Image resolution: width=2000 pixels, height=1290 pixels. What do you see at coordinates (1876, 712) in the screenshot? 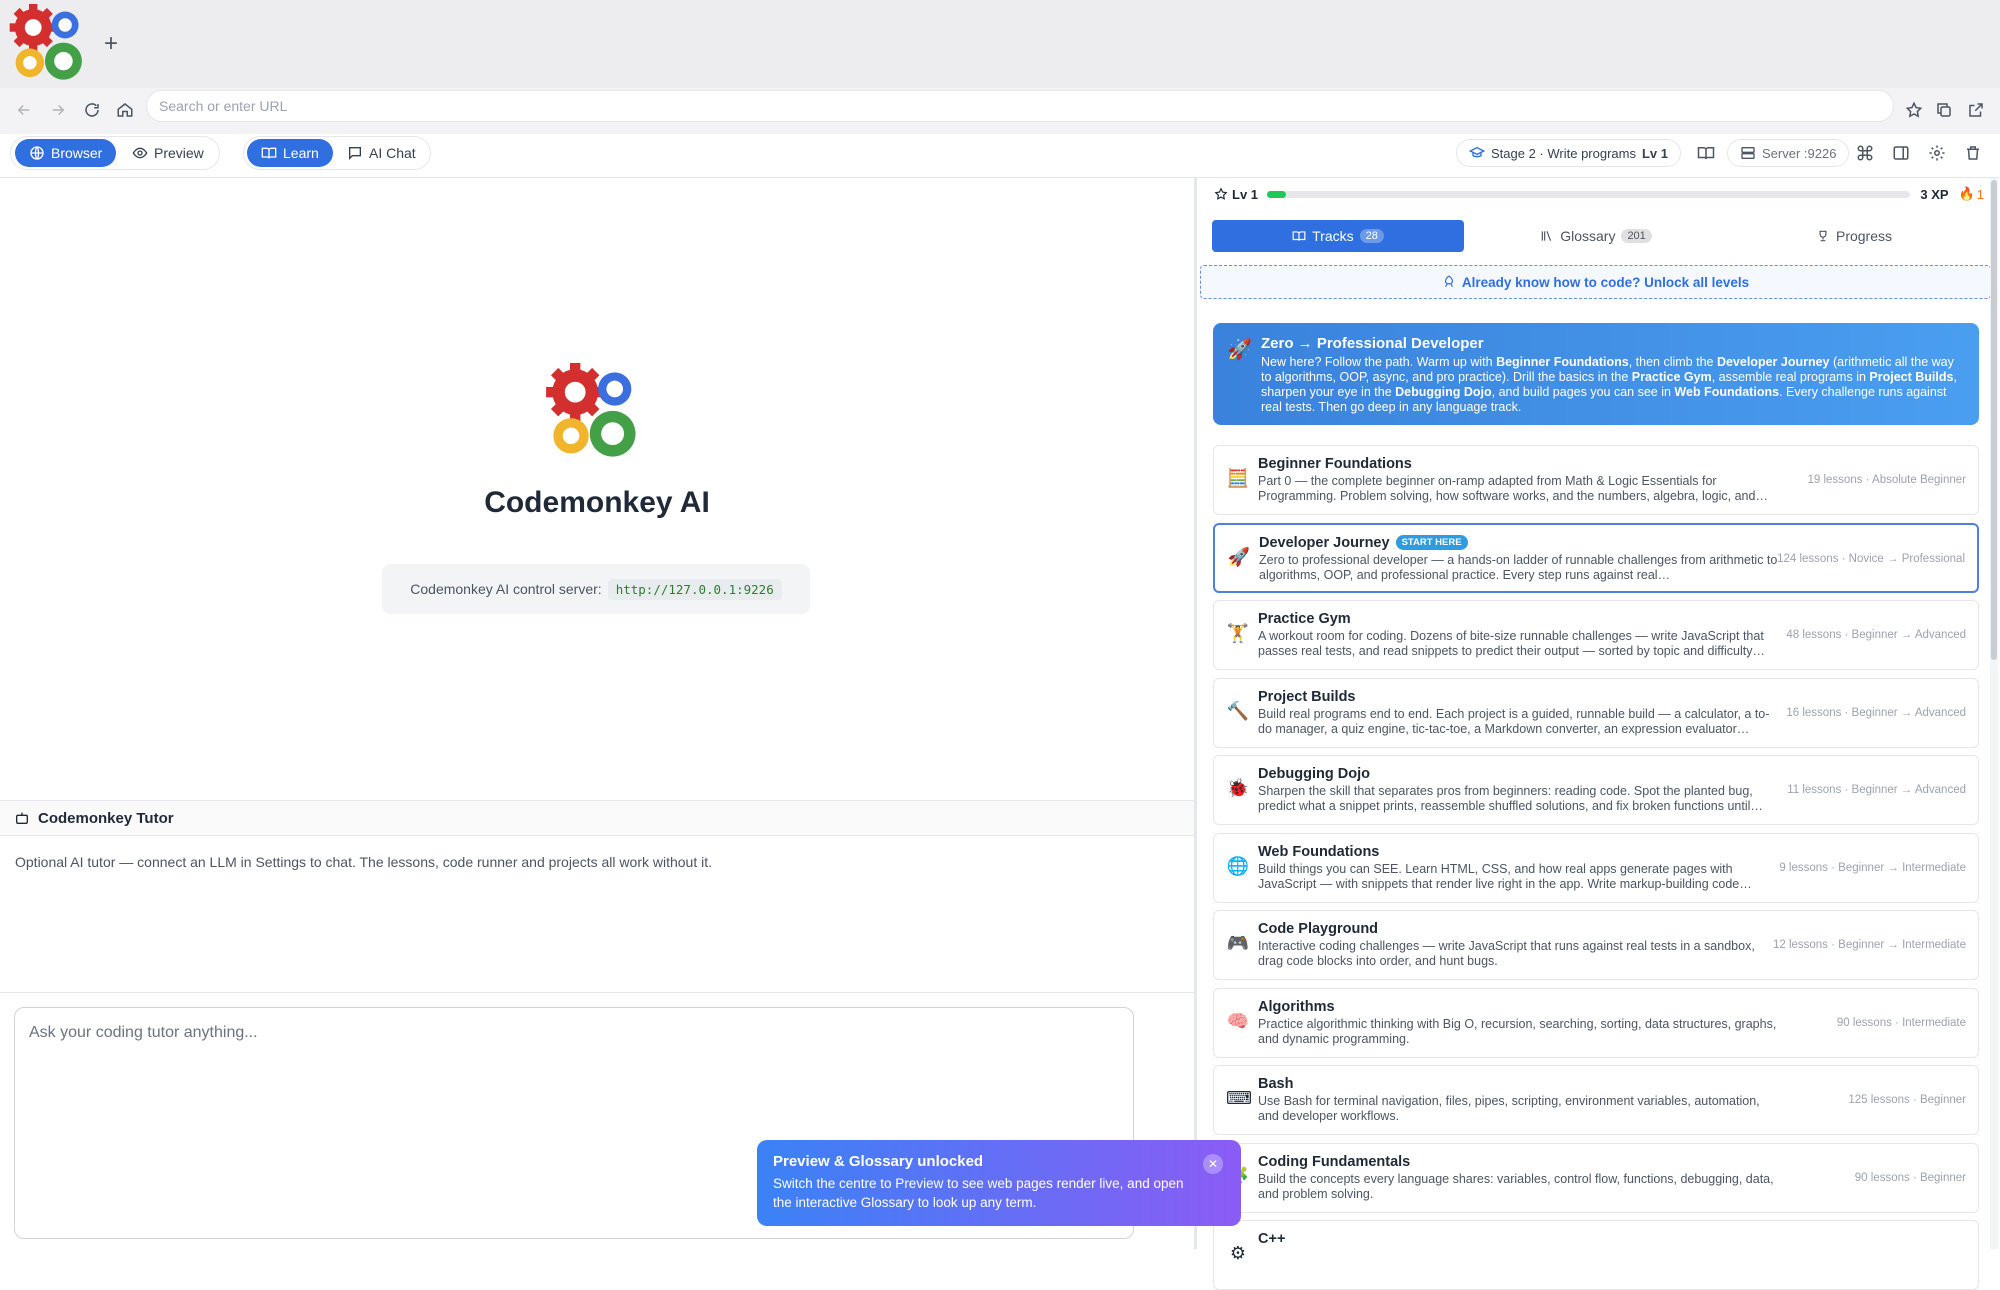
I see `track-meta: 16 lessons · Beginner → Advanced` at bounding box center [1876, 712].